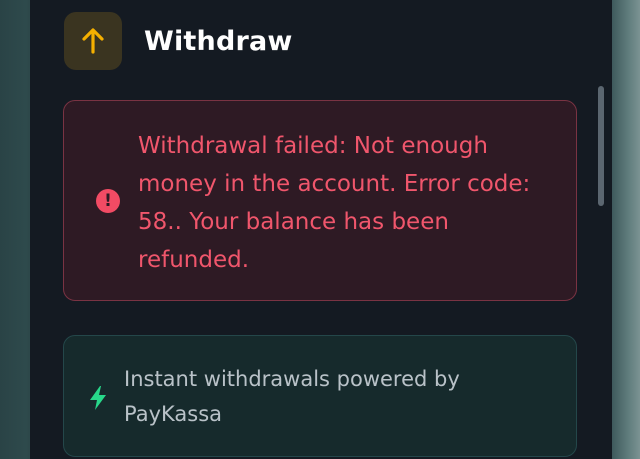 The width and height of the screenshot is (640, 459). I want to click on scrollbar, so click(601, 146).